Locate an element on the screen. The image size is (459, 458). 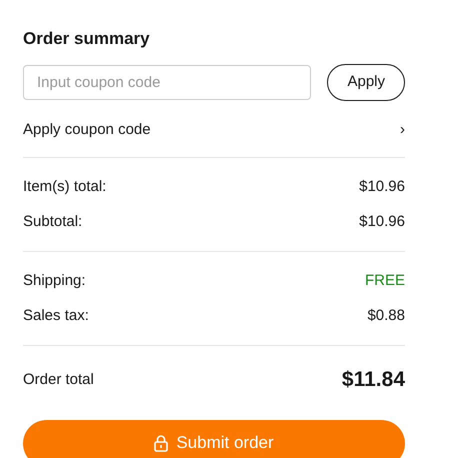
line-value: $0.88 is located at coordinates (386, 316).